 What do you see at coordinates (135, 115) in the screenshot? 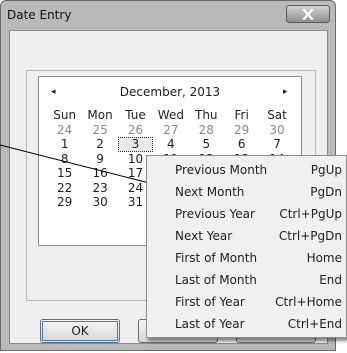
I see `weekday-label: Tue` at bounding box center [135, 115].